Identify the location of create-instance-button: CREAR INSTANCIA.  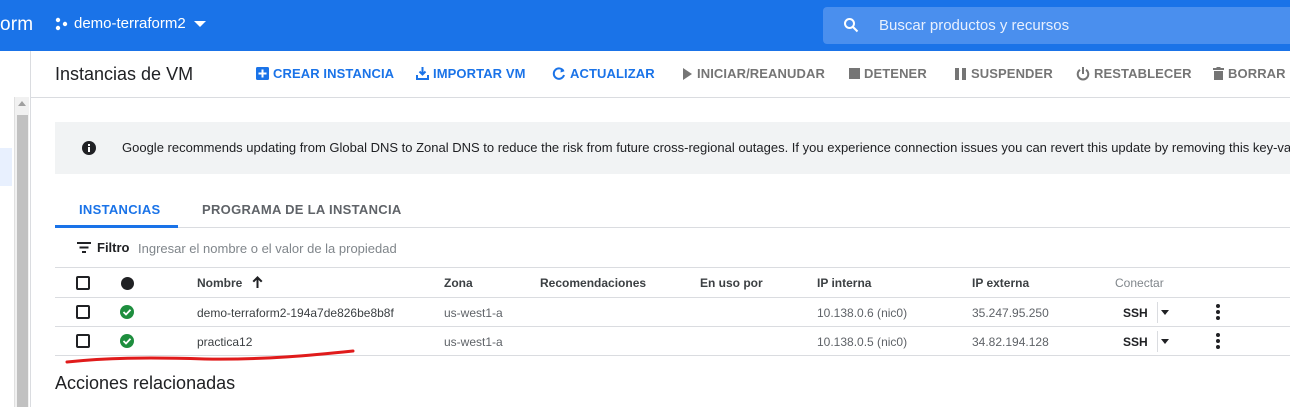
(325, 73).